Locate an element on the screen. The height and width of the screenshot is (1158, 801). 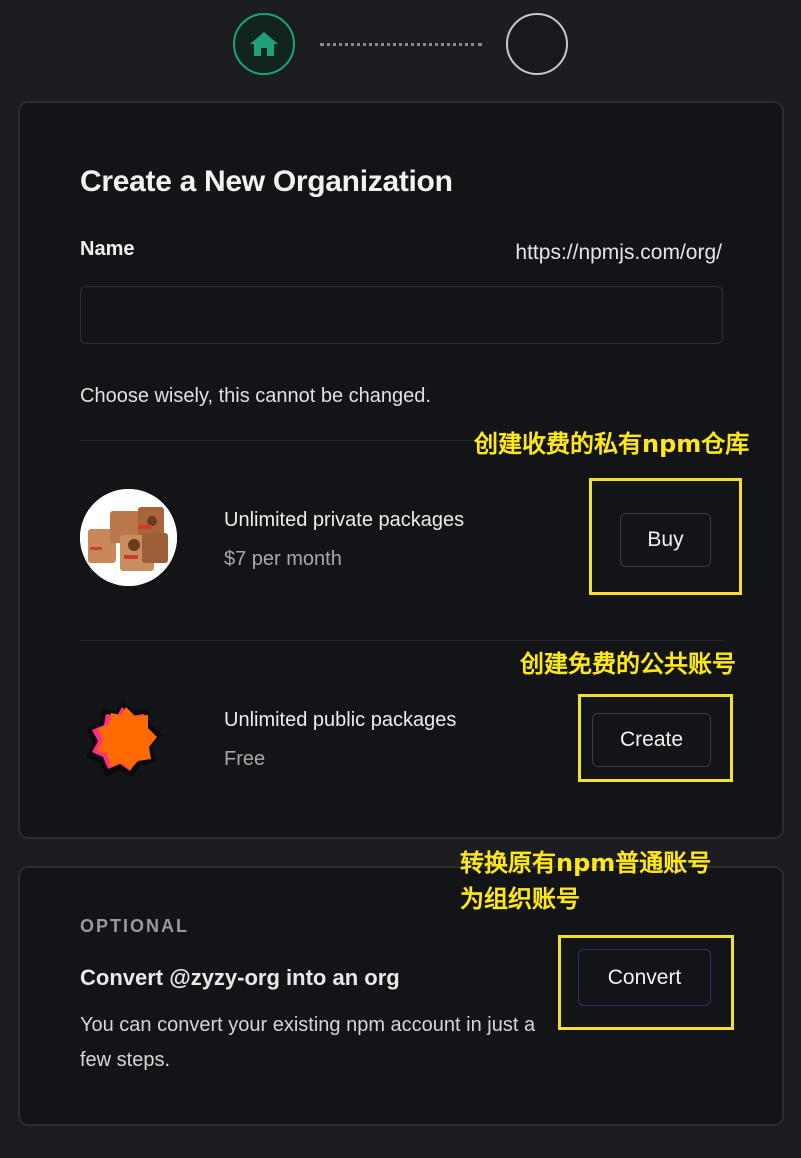
step-home is located at coordinates (264, 44).